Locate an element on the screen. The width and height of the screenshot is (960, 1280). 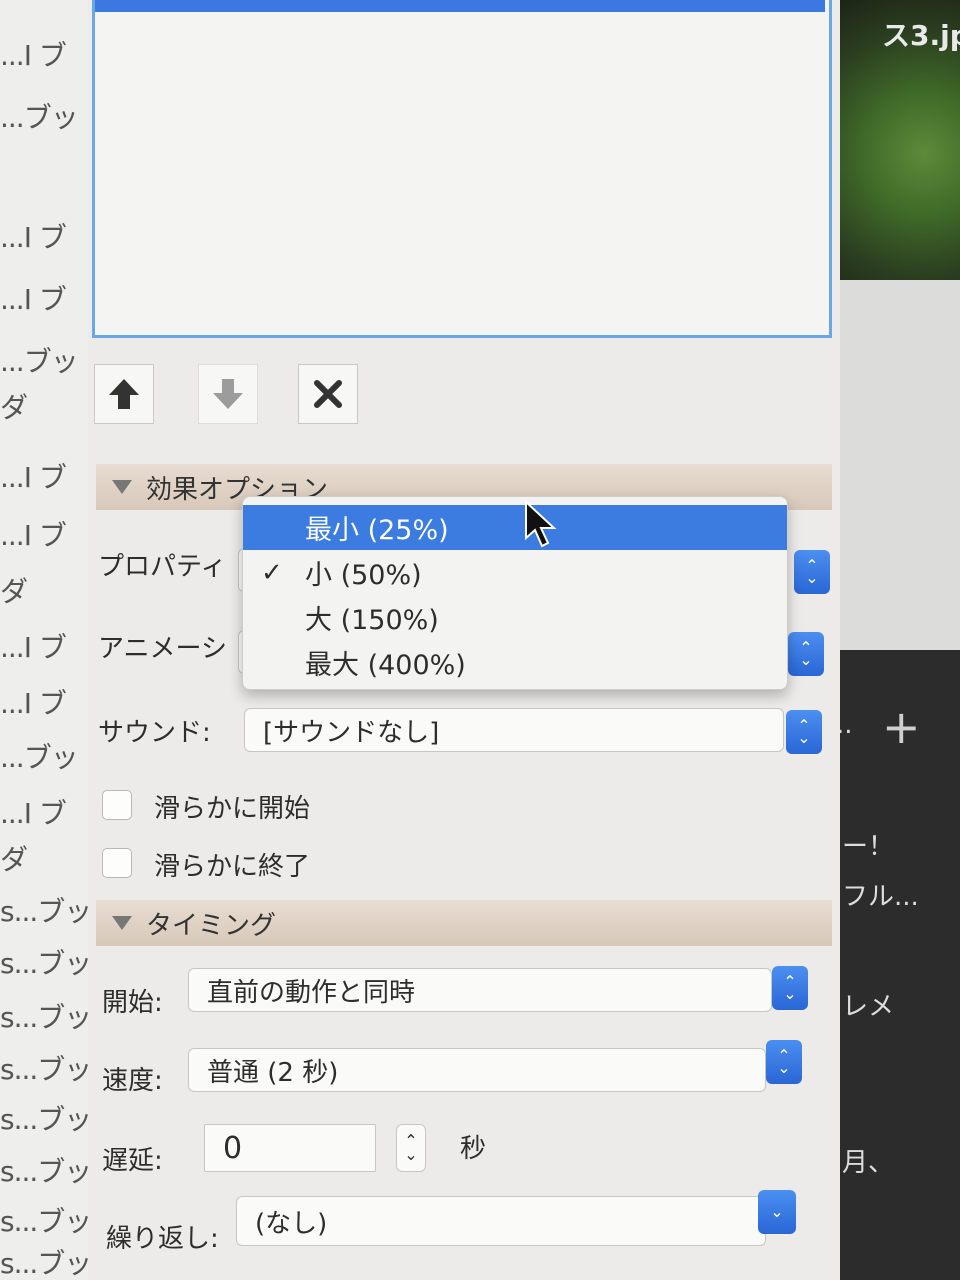
arrow-down-icon is located at coordinates (228, 394).